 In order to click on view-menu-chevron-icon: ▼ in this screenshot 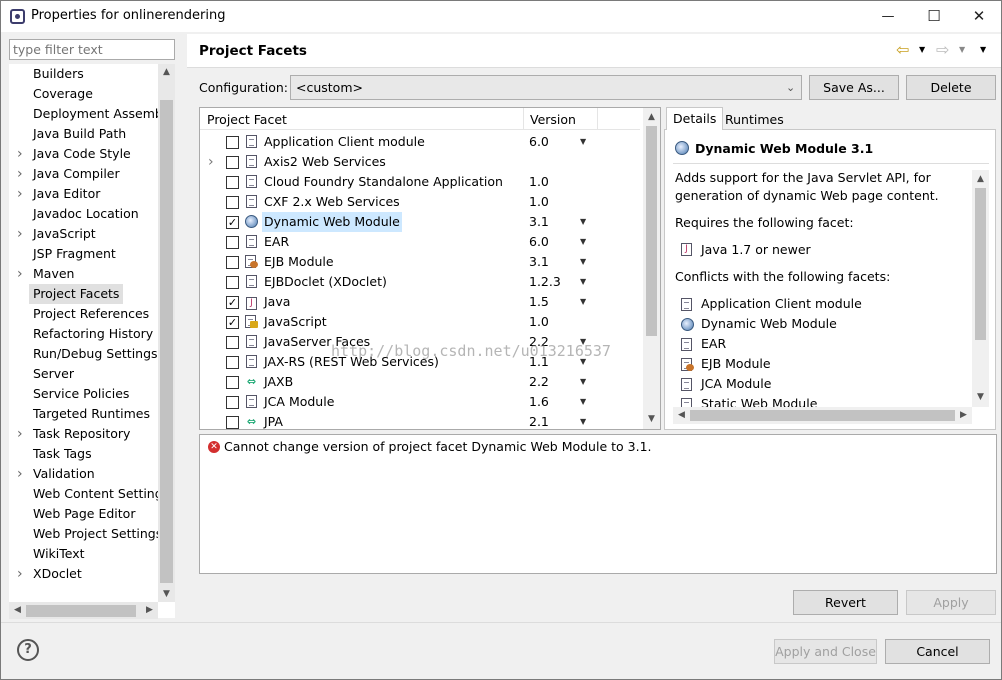, I will do `click(983, 49)`.